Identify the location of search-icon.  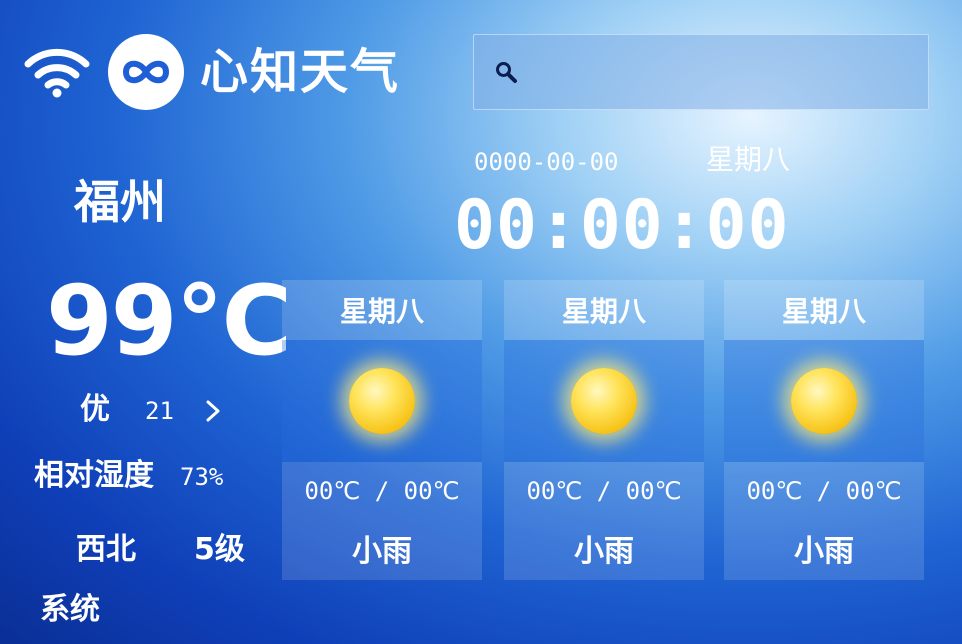
(506, 72).